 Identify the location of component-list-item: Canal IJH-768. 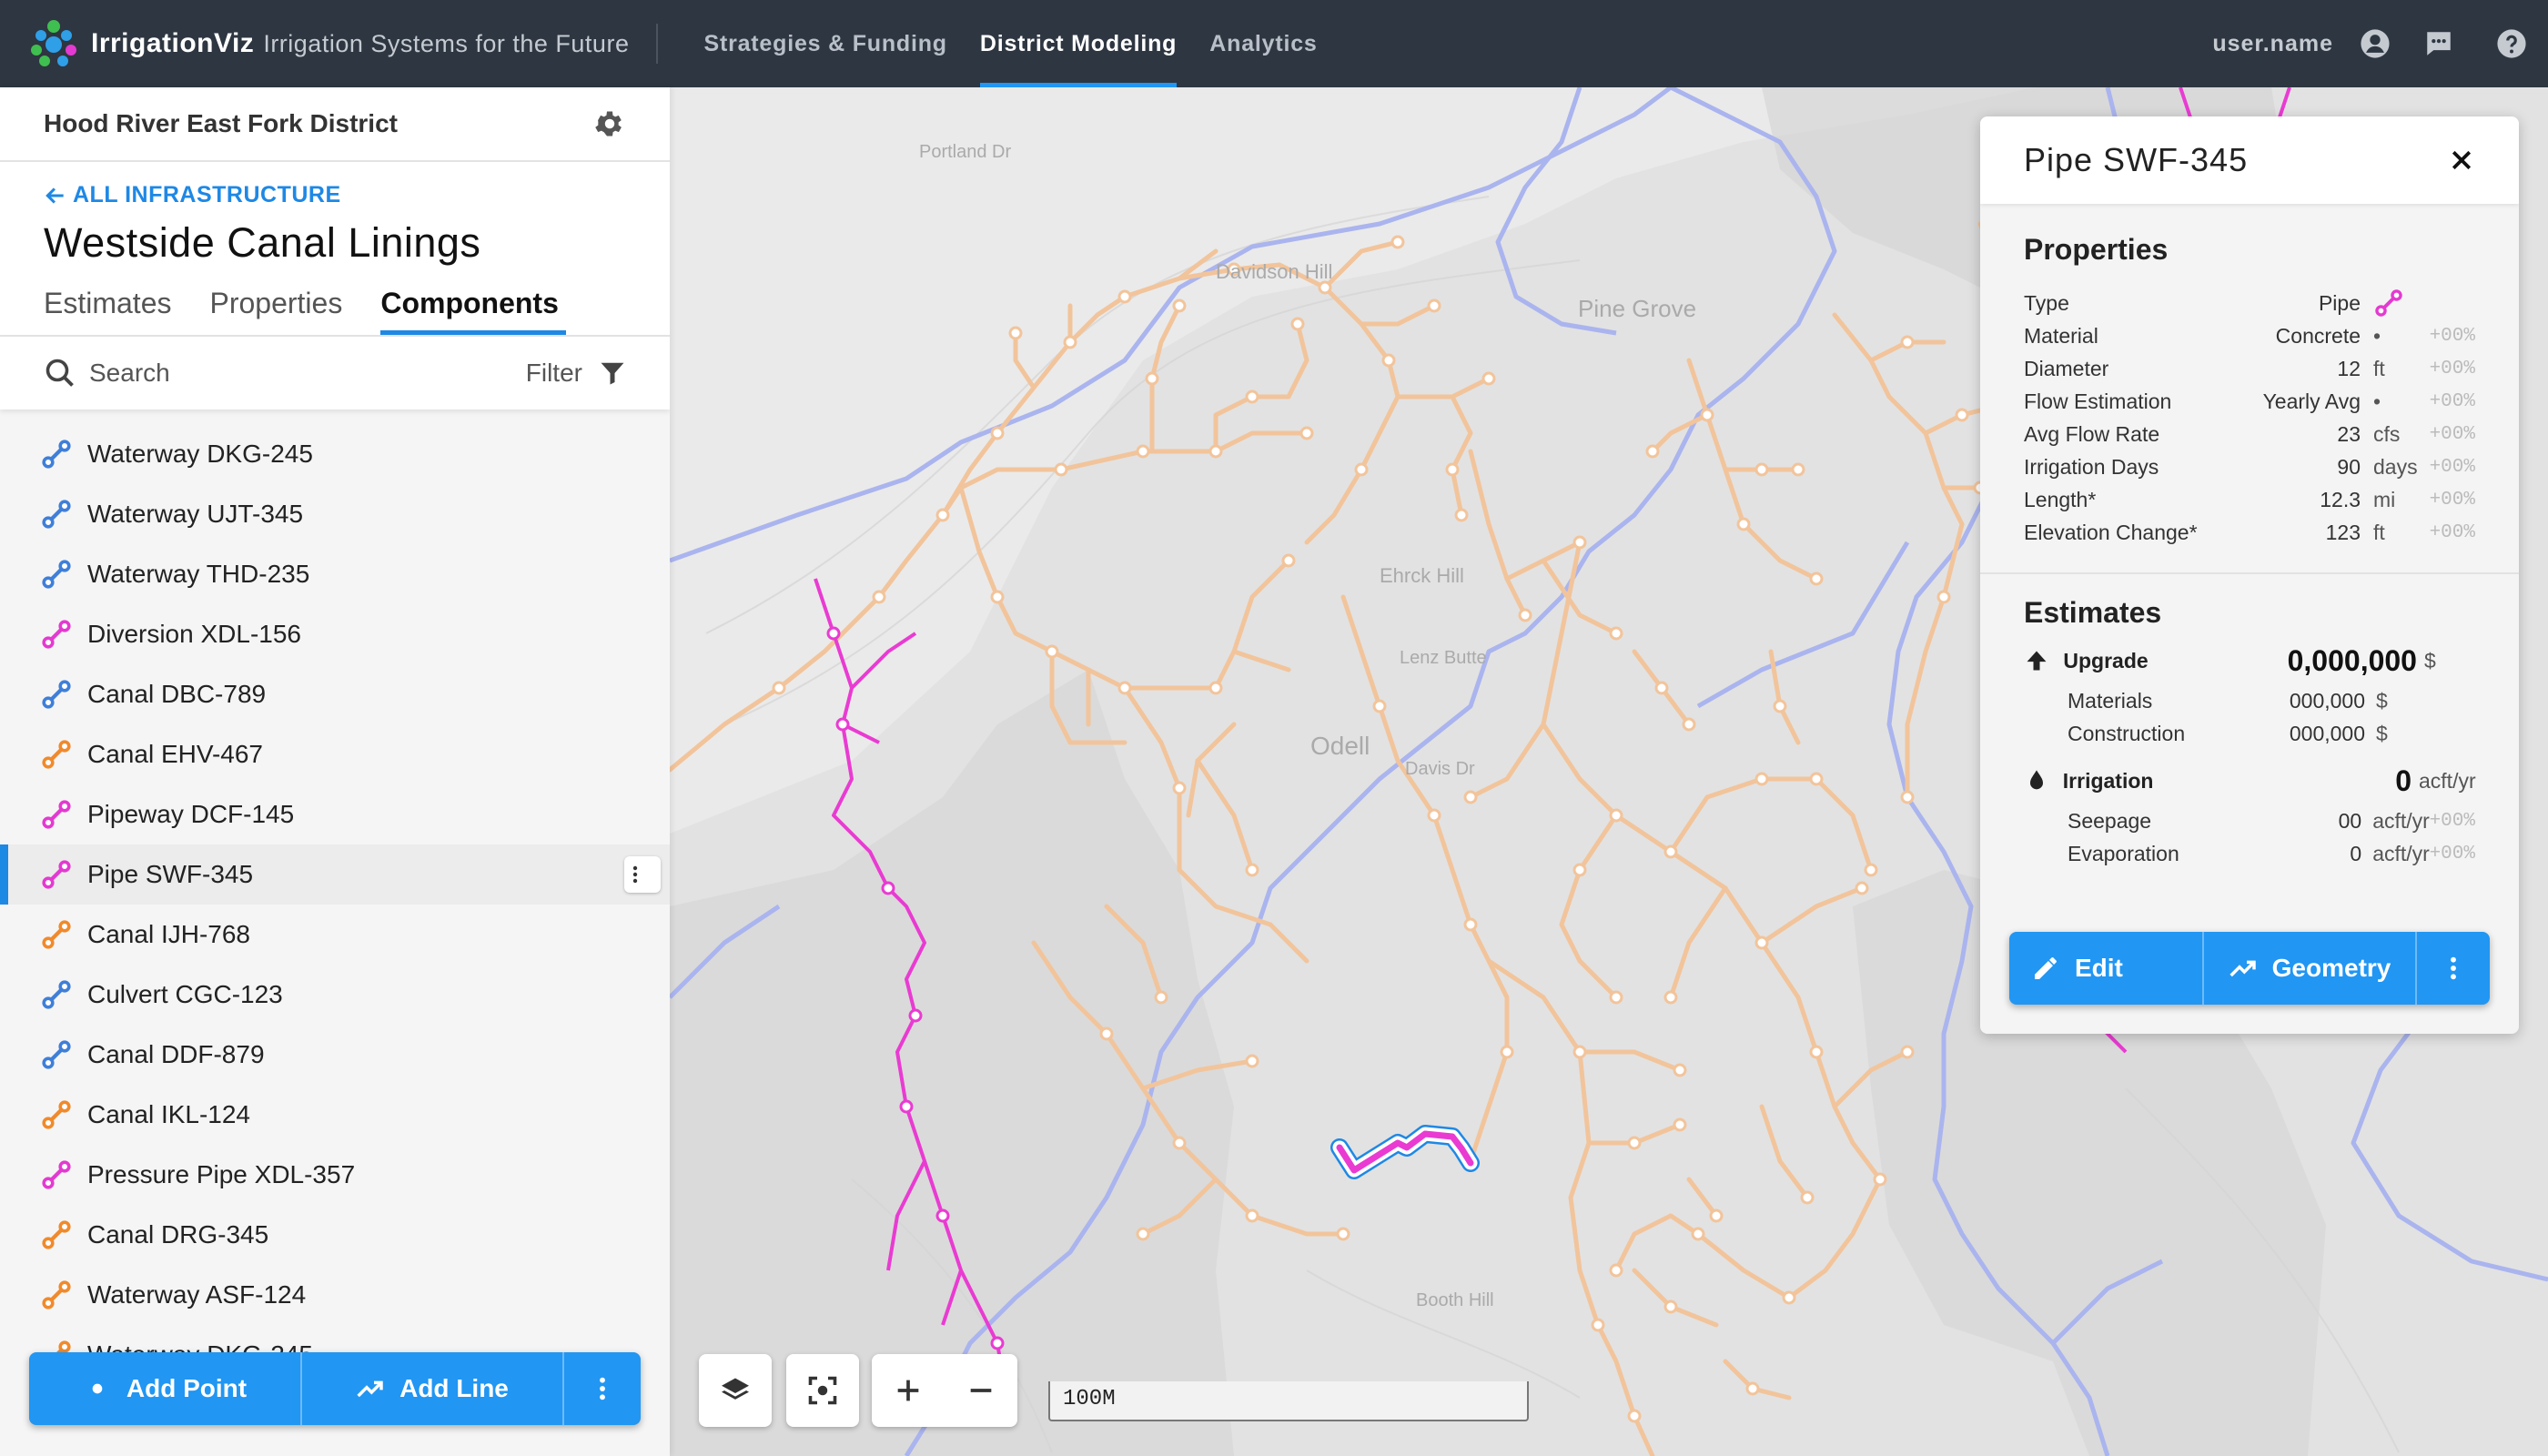
(335, 935).